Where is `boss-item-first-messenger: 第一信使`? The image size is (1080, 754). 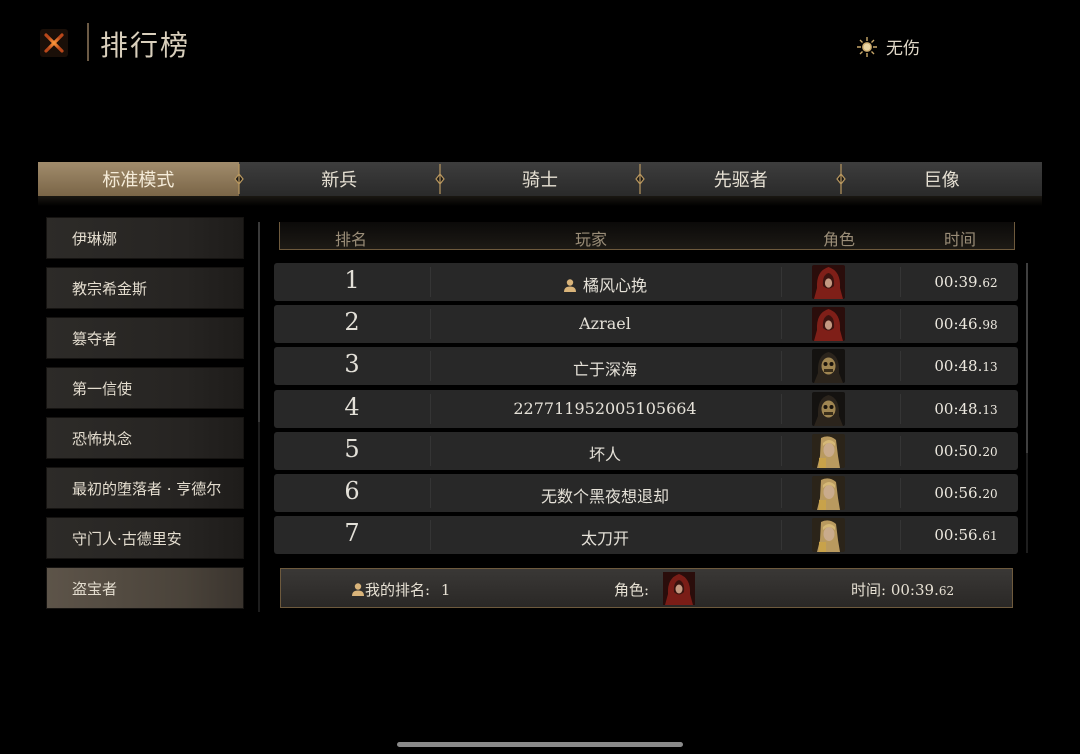 boss-item-first-messenger: 第一信使 is located at coordinates (145, 388).